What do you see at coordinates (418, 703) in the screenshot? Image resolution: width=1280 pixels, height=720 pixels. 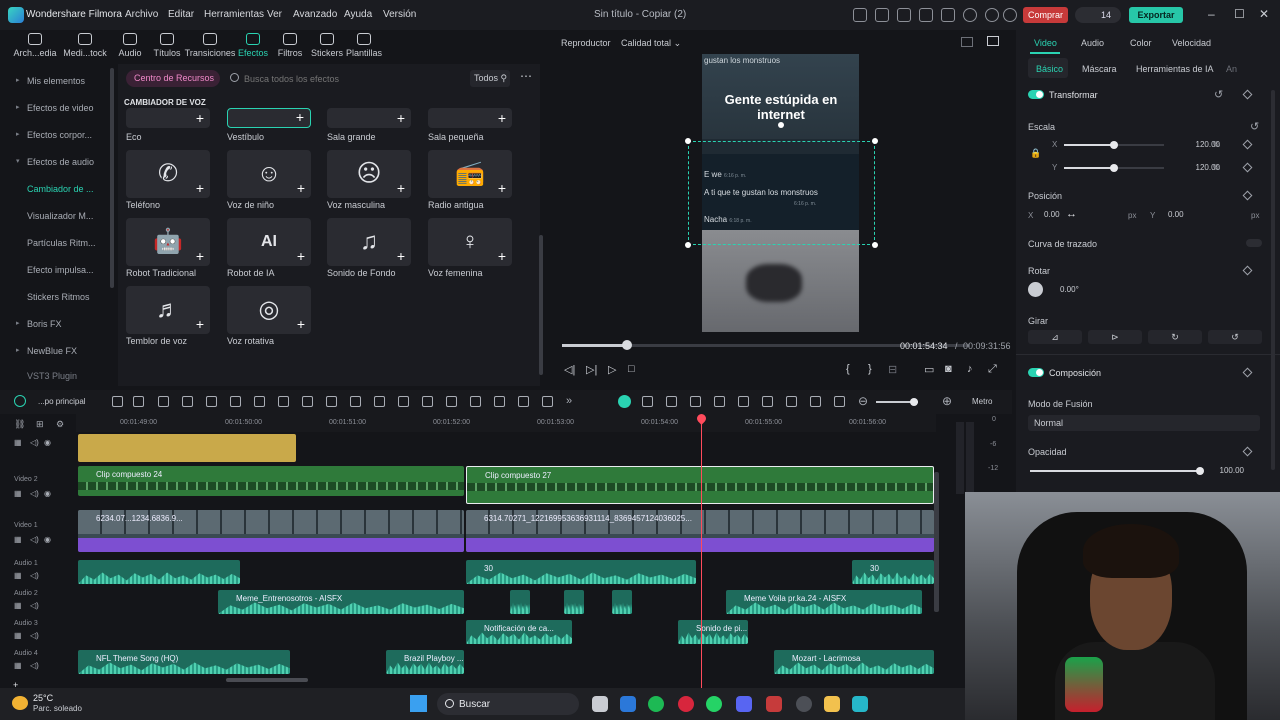 I see `windows-start-icon` at bounding box center [418, 703].